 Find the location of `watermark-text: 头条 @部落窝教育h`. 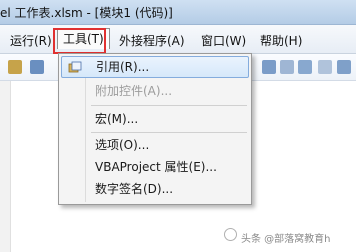

watermark-text: 头条 @部落窝教育h is located at coordinates (286, 239).